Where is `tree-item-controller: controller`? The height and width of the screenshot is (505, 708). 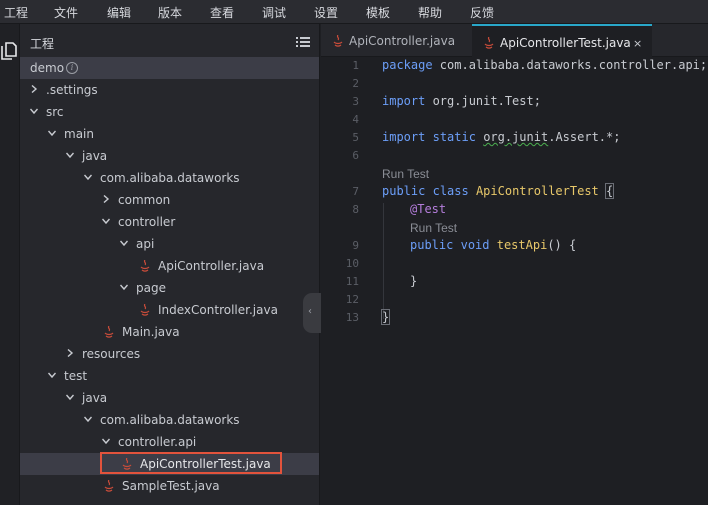
tree-item-controller: controller is located at coordinates (169, 222).